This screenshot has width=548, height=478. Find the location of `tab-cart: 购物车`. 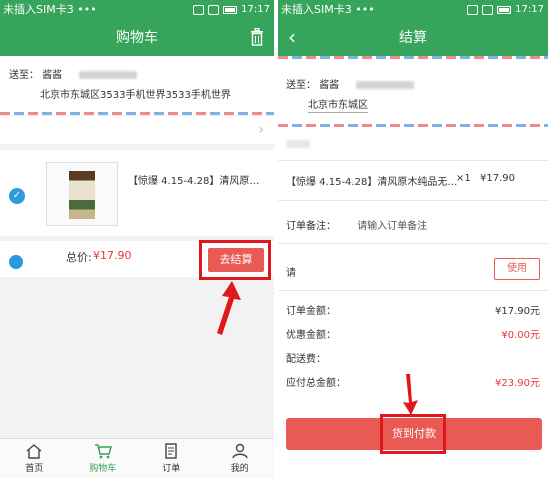

tab-cart: 购物车 is located at coordinates (103, 458).